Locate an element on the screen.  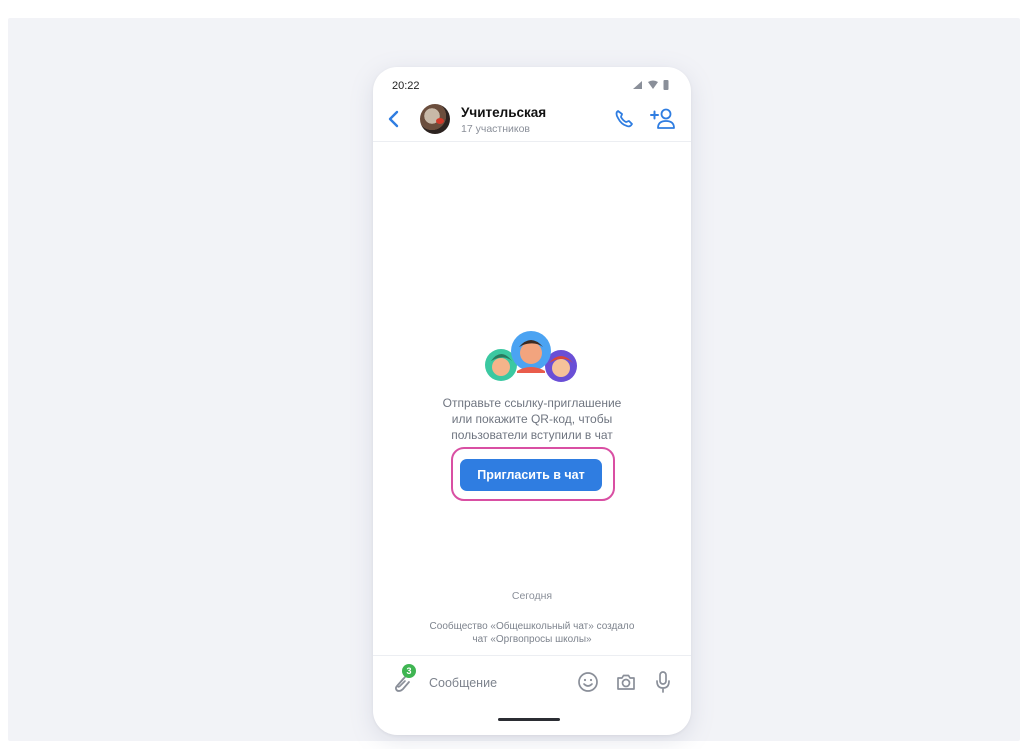
chat-title: Учительская is located at coordinates (503, 112).